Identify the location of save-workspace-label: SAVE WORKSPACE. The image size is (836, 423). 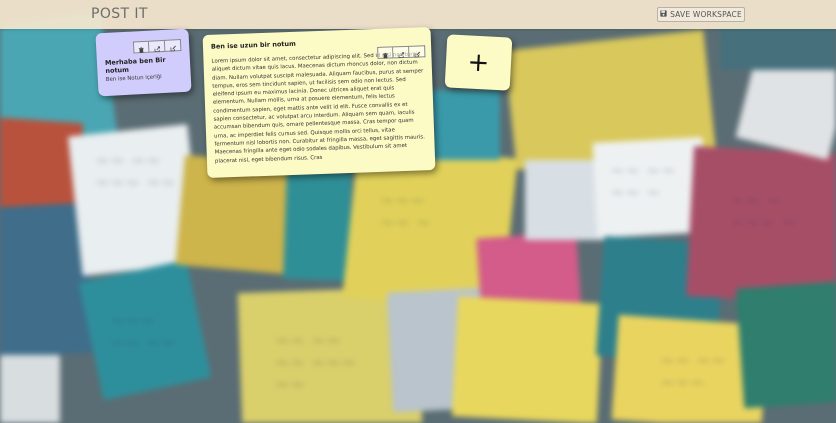
(706, 14).